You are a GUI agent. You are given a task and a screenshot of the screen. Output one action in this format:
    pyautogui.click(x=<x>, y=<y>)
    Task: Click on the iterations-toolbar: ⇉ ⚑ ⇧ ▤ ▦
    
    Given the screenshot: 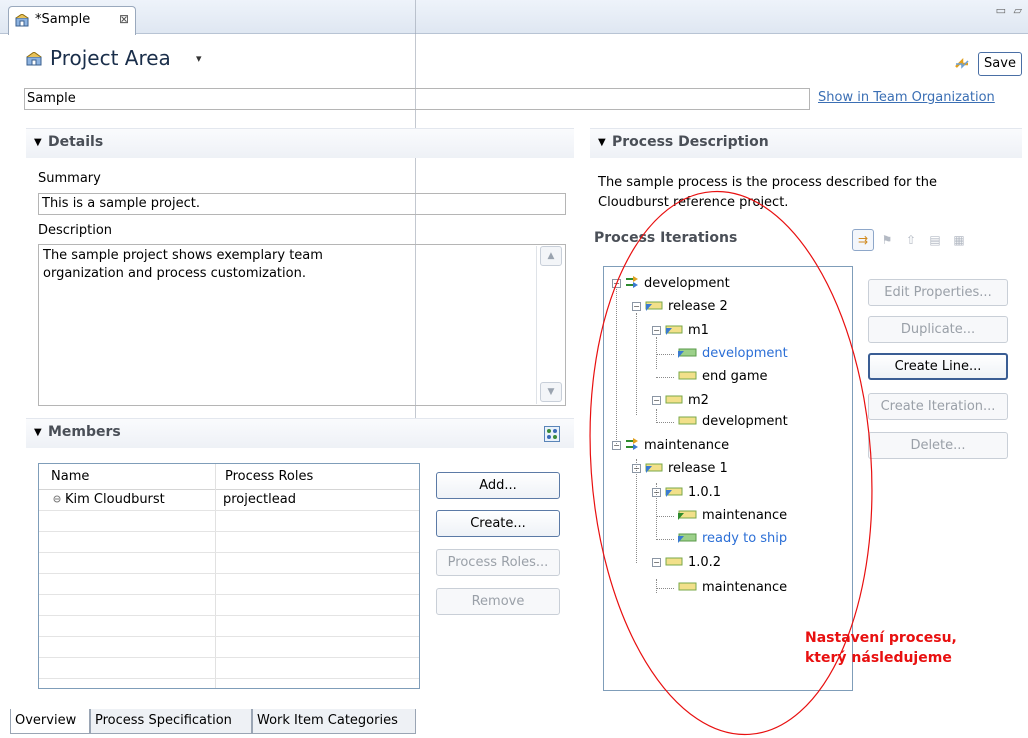 What is the action you would take?
    pyautogui.click(x=912, y=240)
    